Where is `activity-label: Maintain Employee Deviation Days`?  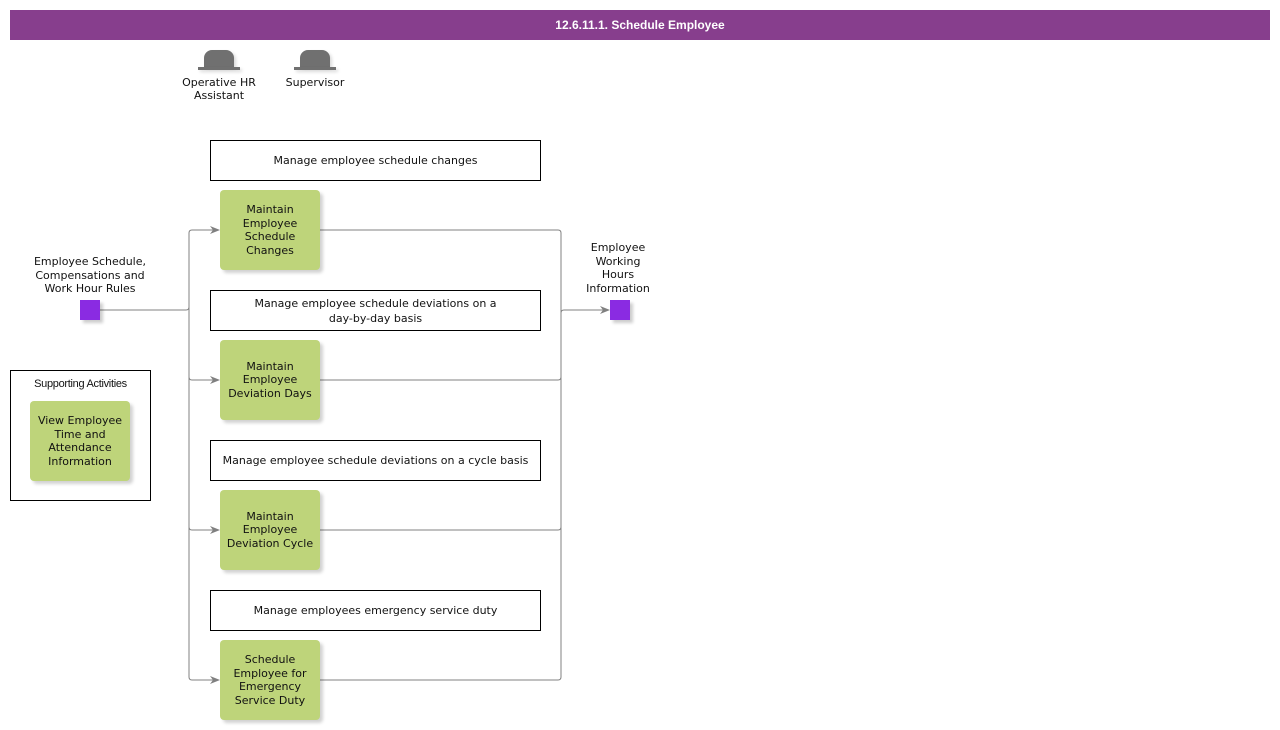 activity-label: Maintain Employee Deviation Days is located at coordinates (270, 379).